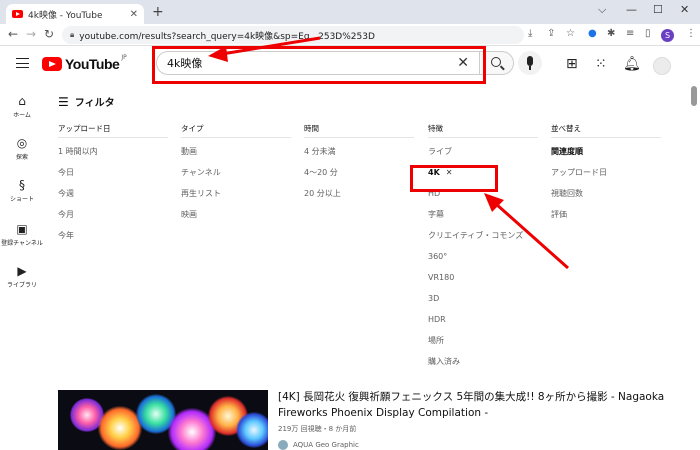 Image resolution: width=700 pixels, height=450 pixels. Describe the element at coordinates (271, 46) in the screenshot. I see `annotation-arrow-search` at that location.